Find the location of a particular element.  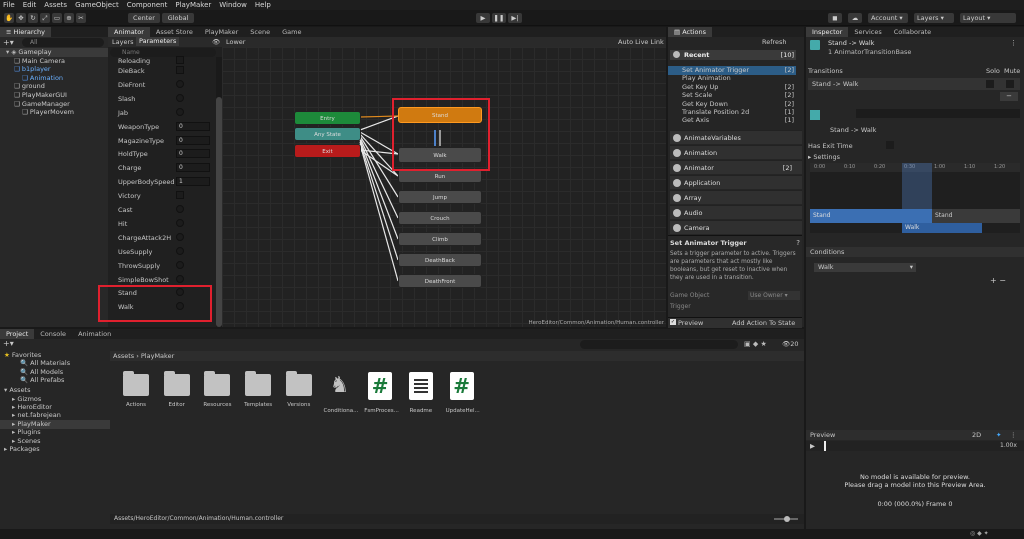

create-asset-icon: +▾ is located at coordinates (8, 343).